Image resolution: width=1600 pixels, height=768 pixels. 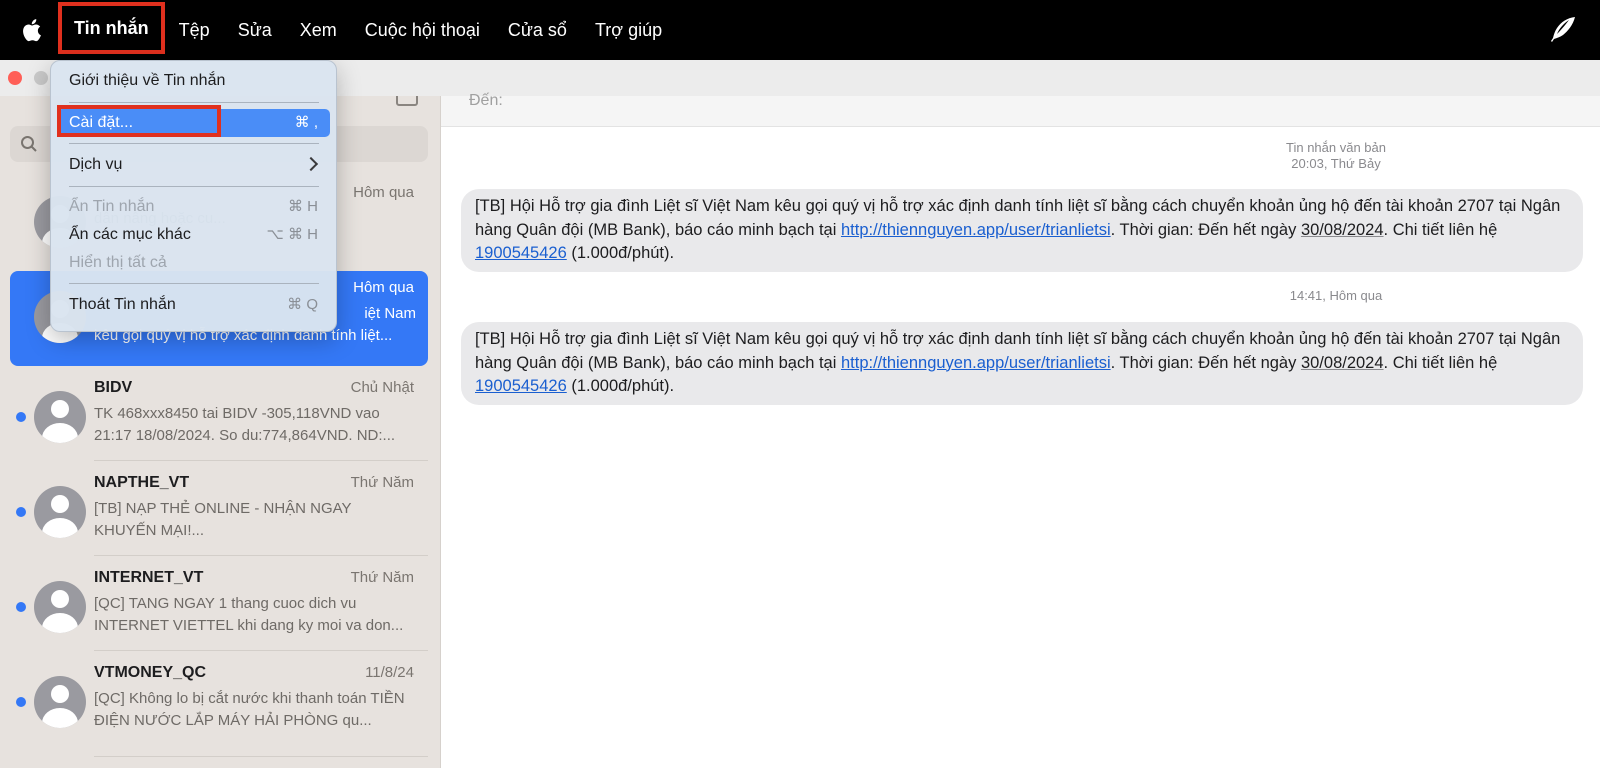 What do you see at coordinates (628, 30) in the screenshot?
I see `menu-tro-giup: Trợ giúp` at bounding box center [628, 30].